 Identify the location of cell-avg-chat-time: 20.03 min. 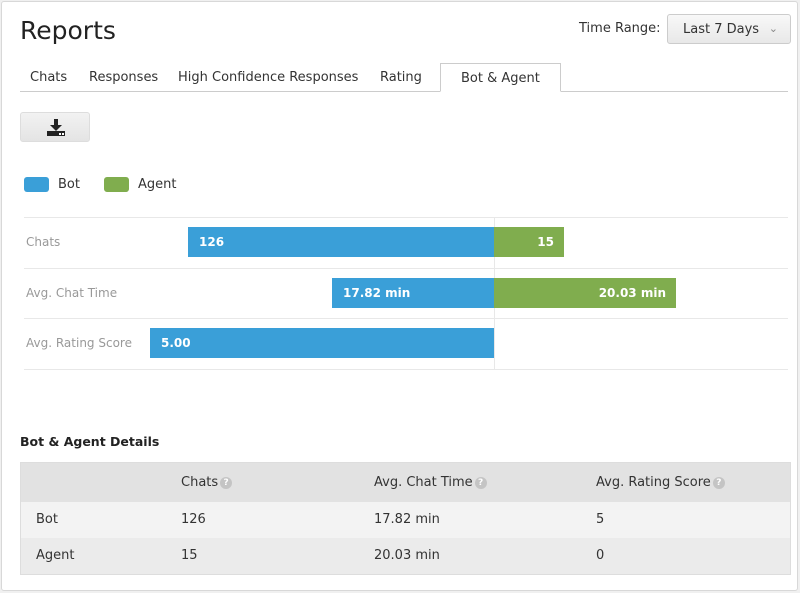
(407, 555).